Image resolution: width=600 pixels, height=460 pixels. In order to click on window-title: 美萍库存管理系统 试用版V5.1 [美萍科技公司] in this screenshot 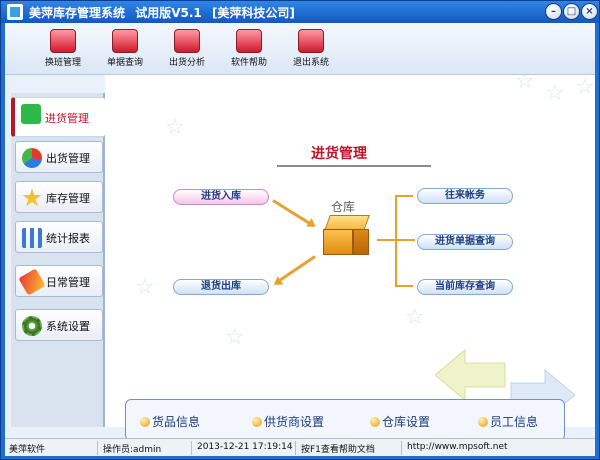, I will do `click(165, 12)`.